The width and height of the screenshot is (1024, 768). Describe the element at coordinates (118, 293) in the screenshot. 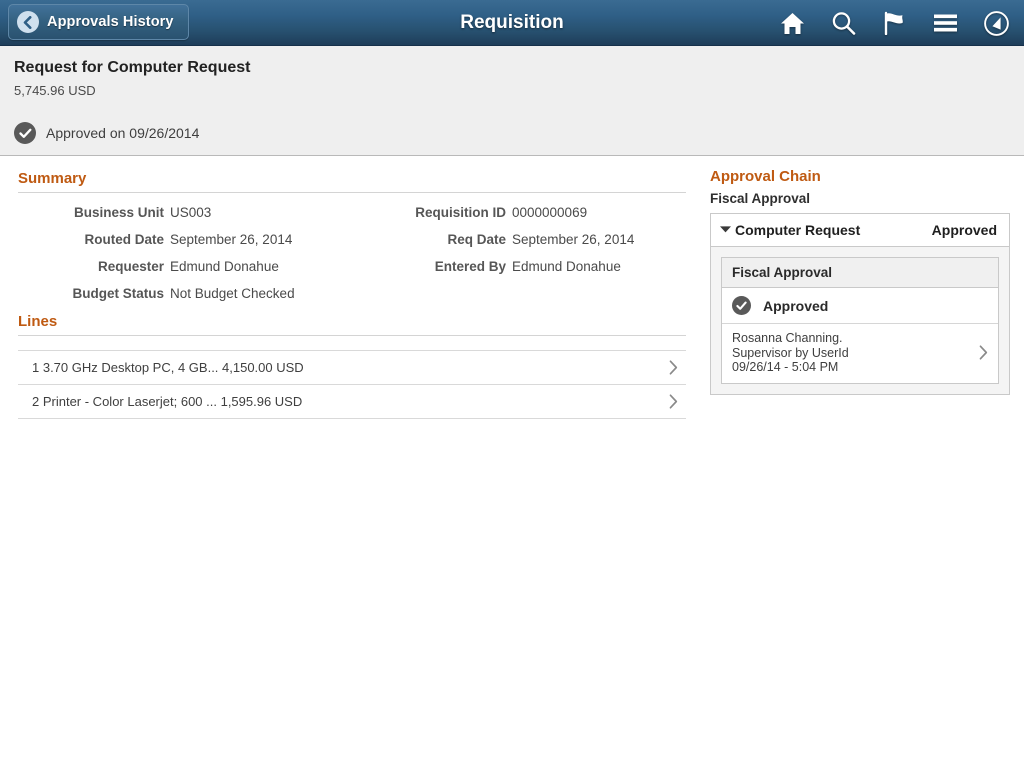

I see `field-label: Budget Status` at that location.